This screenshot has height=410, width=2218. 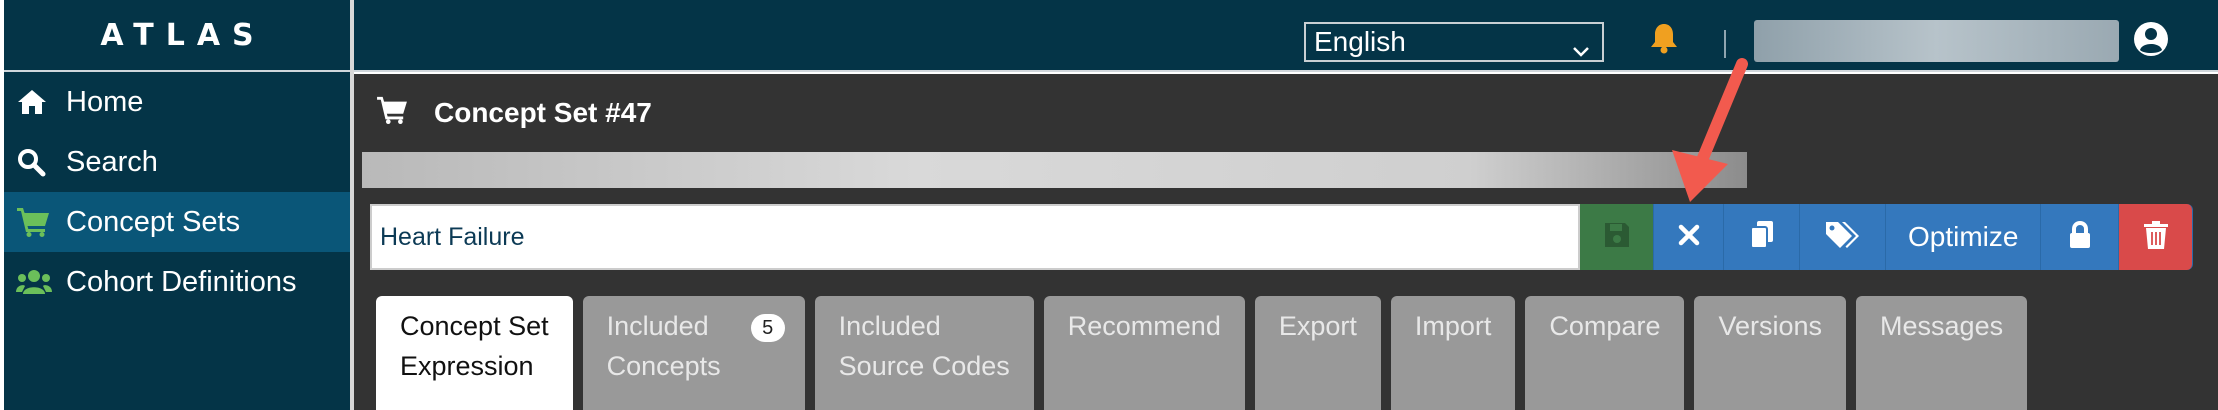 I want to click on annotation-arrow, so click(x=1710, y=130).